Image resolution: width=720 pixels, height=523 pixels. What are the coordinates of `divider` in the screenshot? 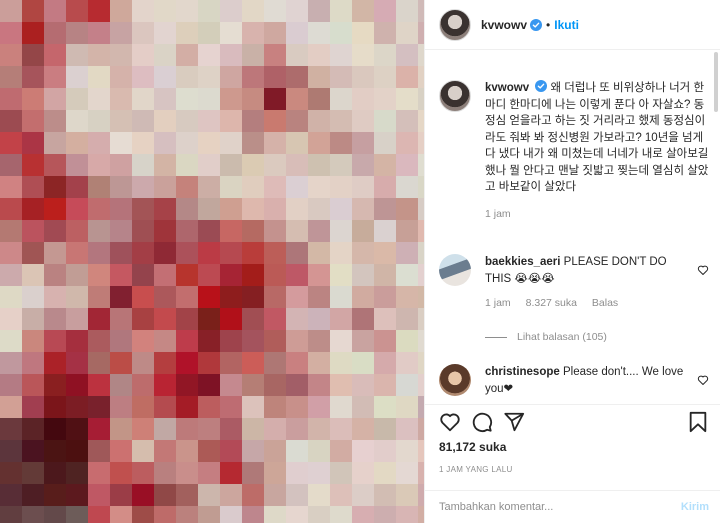 It's located at (496, 337).